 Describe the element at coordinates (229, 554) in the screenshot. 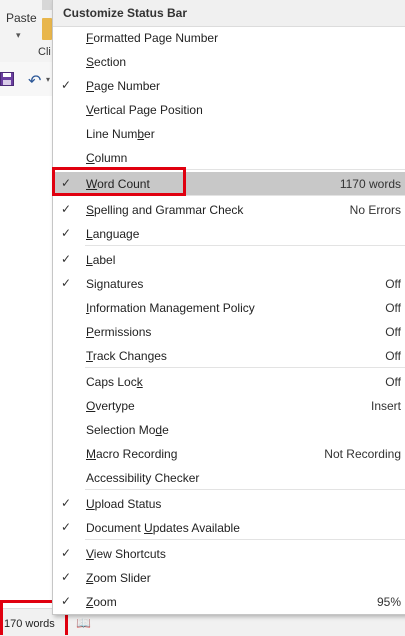

I see `menu-item: ✓ View Shortcuts` at that location.